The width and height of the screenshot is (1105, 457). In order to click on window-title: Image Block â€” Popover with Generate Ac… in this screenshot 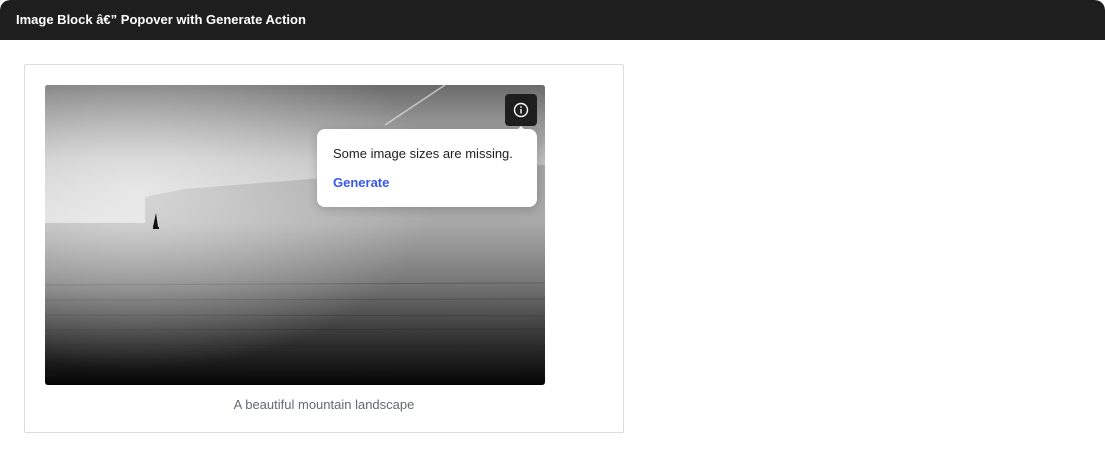, I will do `click(552, 20)`.